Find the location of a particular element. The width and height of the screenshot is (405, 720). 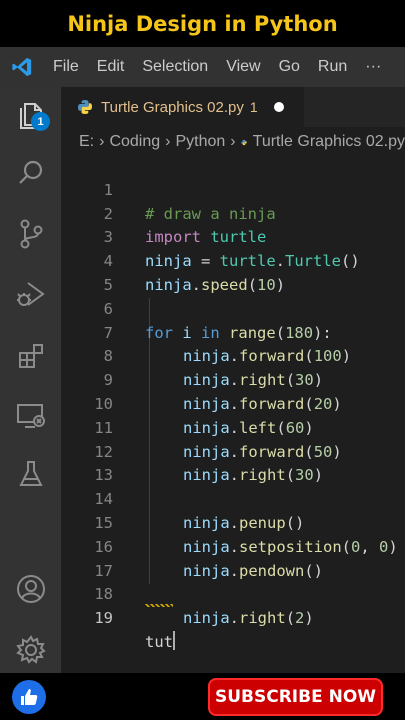

code-line: 1 # draw a ninja is located at coordinates (233, 189).